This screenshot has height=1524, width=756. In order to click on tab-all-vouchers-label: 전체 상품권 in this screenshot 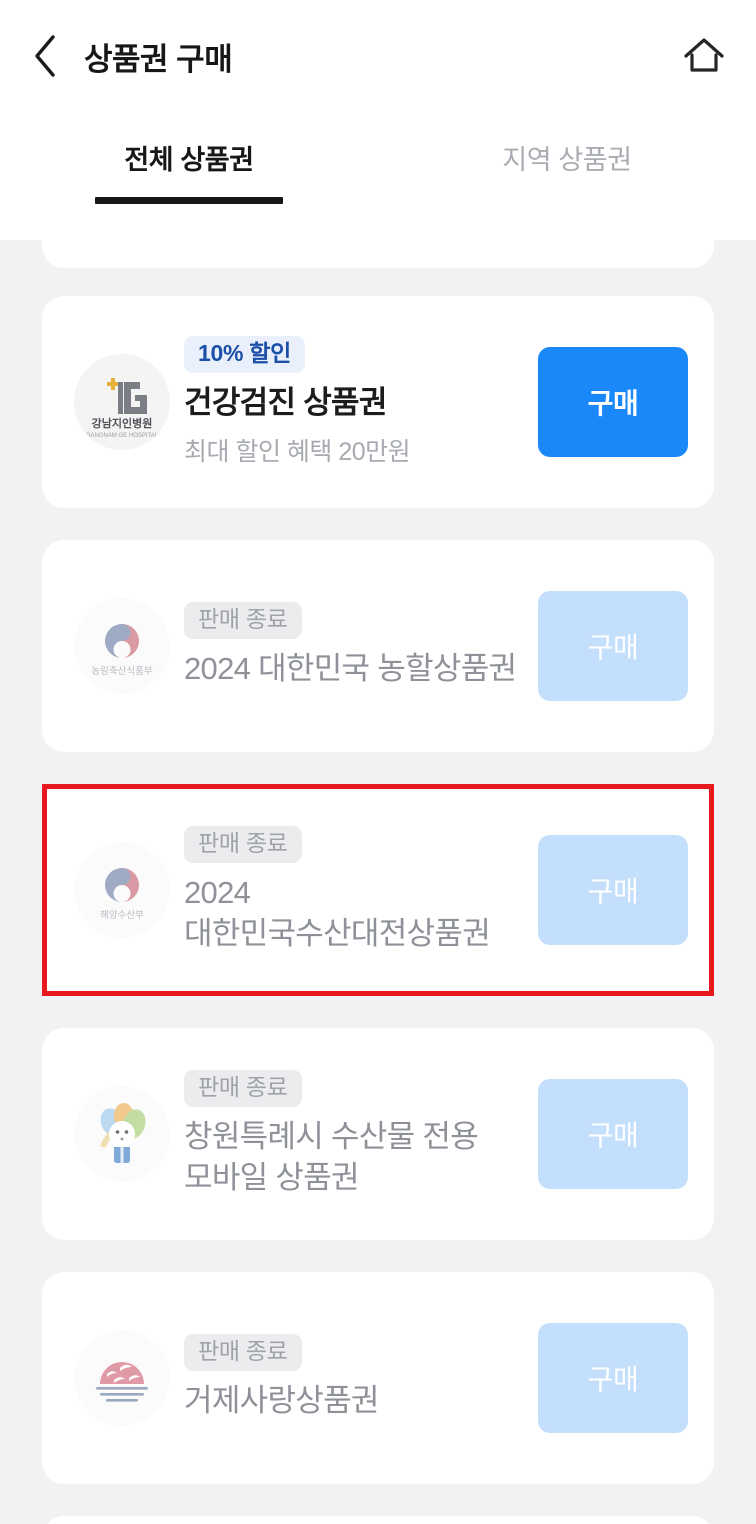, I will do `click(189, 160)`.